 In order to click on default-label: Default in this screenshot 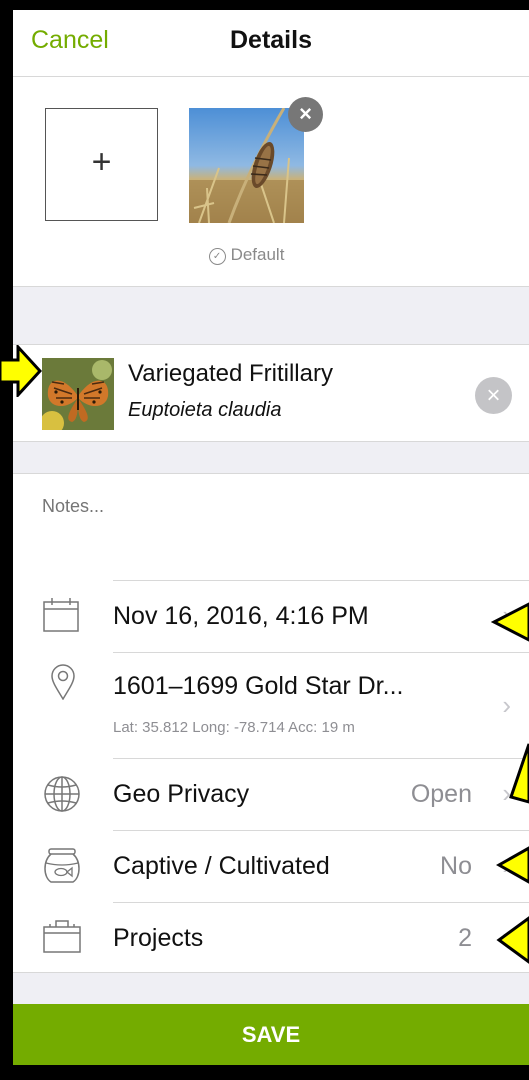, I will do `click(257, 254)`.